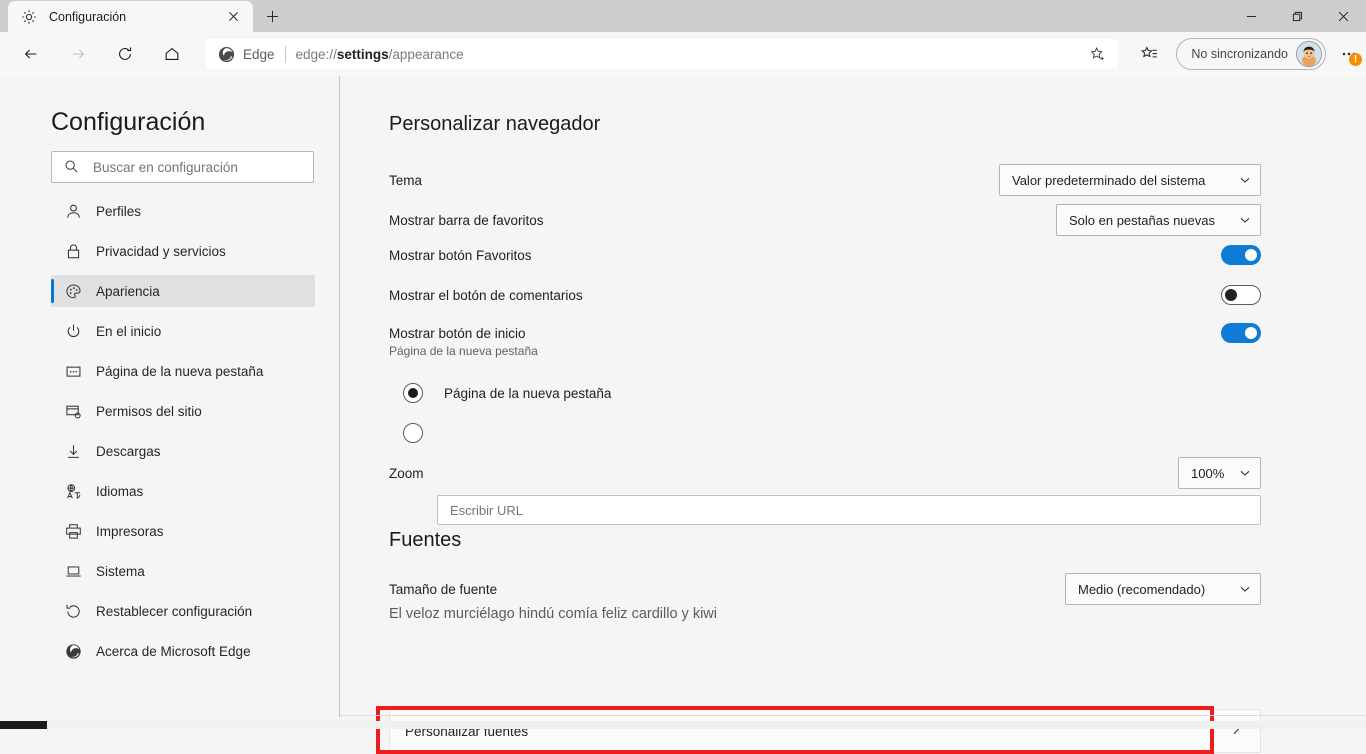  What do you see at coordinates (406, 180) in the screenshot?
I see `row-label-theme: Tema` at bounding box center [406, 180].